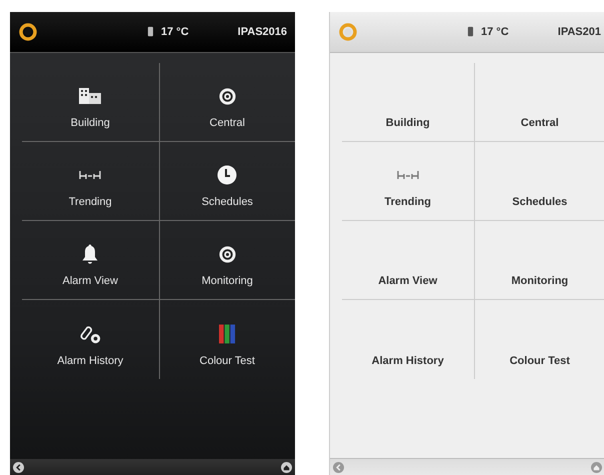 The height and width of the screenshot is (475, 604). I want to click on colour-bars-icon, so click(227, 334).